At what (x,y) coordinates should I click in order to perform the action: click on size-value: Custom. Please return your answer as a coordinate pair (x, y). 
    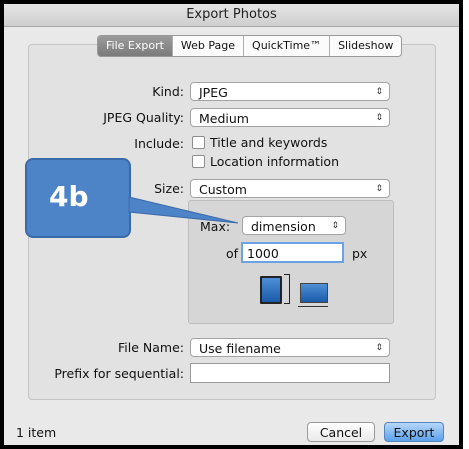
    Looking at the image, I should click on (223, 189).